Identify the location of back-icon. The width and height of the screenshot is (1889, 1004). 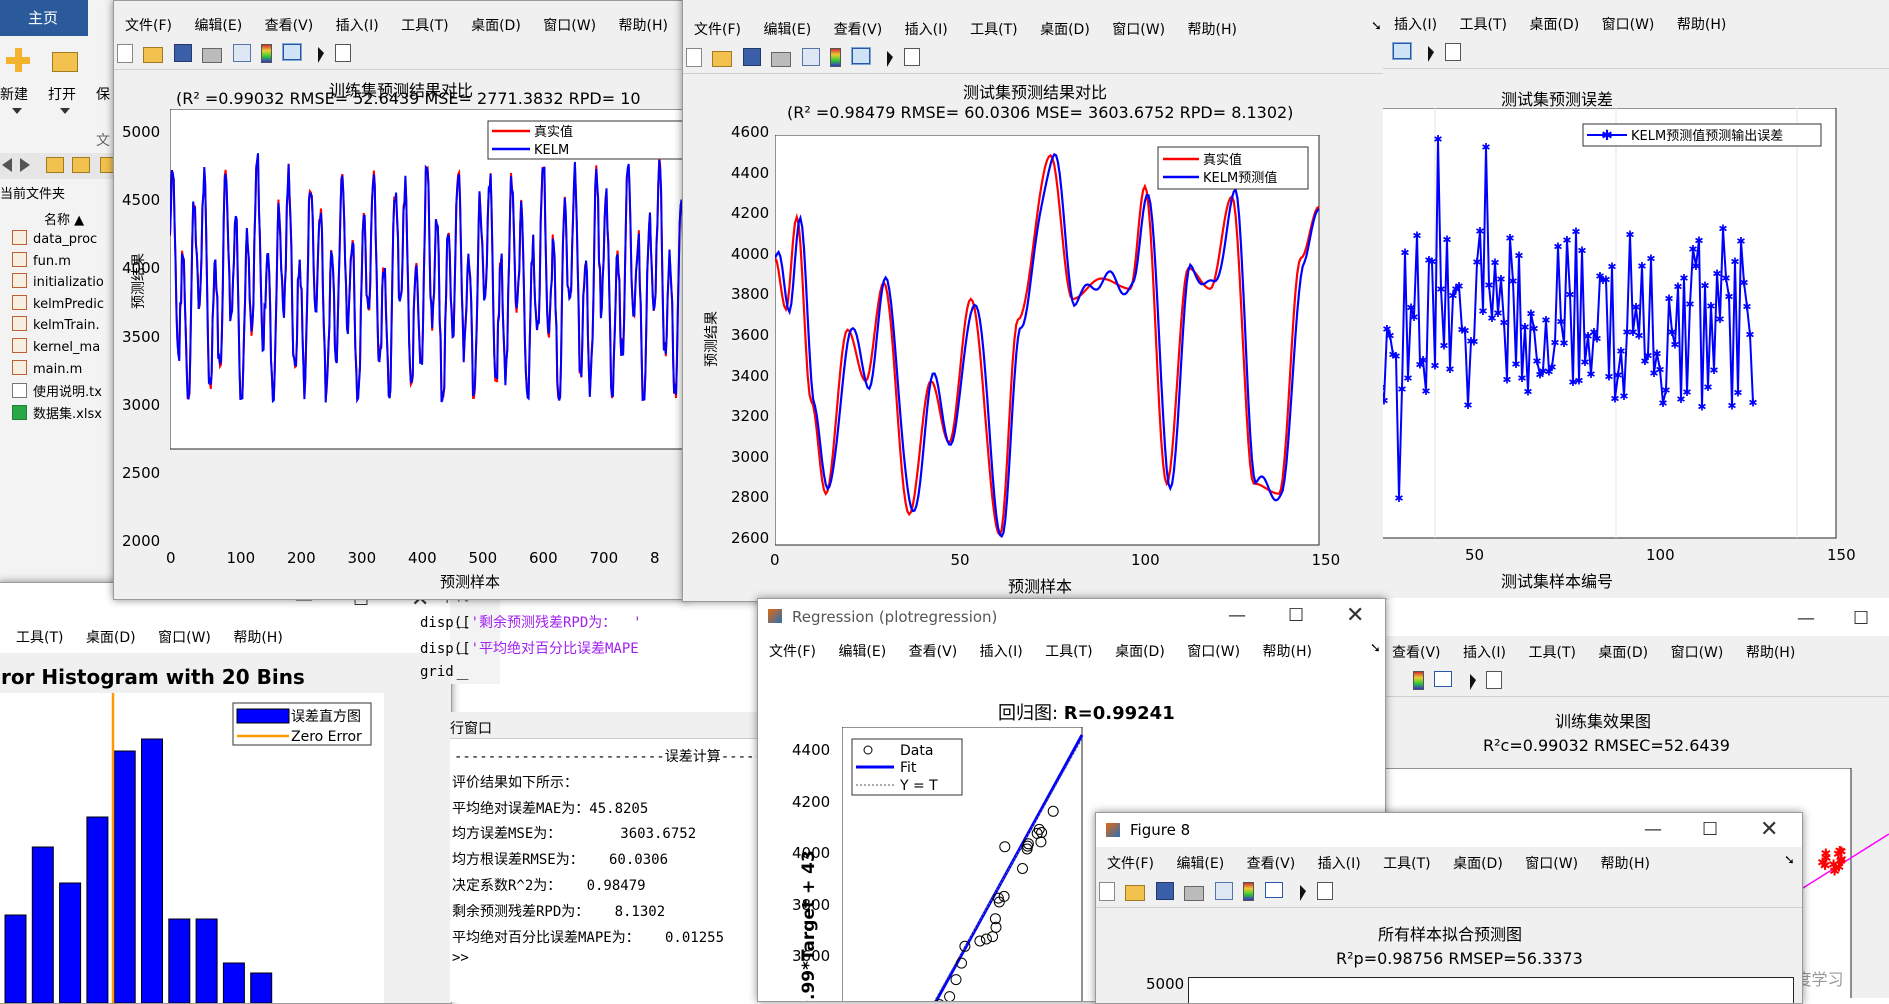
(7, 165).